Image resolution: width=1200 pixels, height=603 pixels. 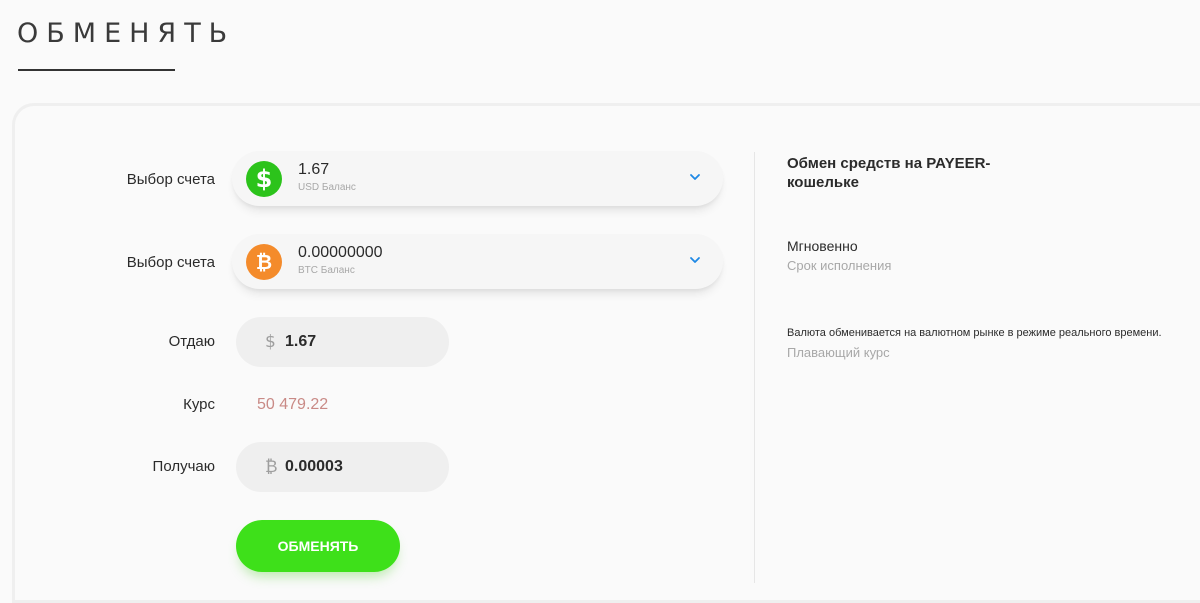 What do you see at coordinates (889, 173) in the screenshot?
I see `info-title: Обмен средств на PAYEER-кошельке` at bounding box center [889, 173].